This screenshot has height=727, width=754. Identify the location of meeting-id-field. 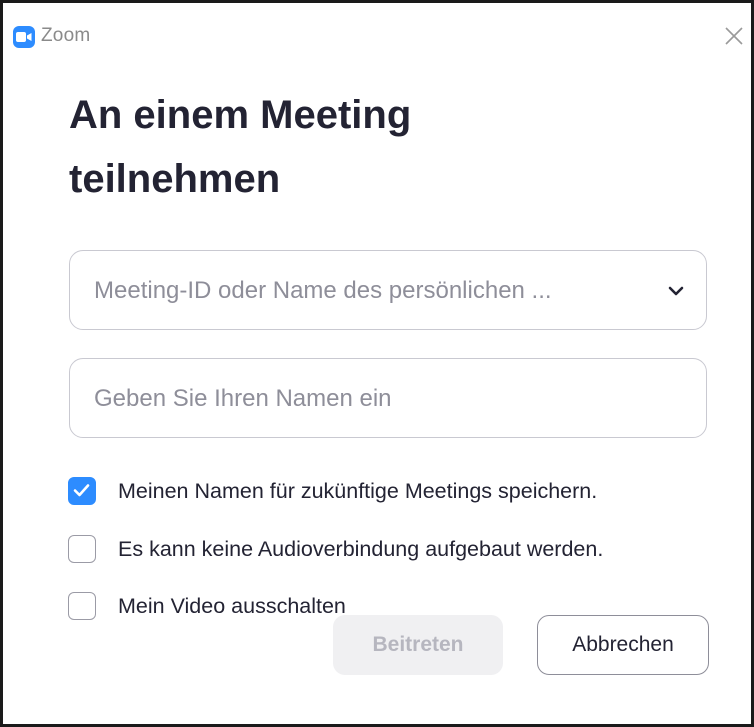
(388, 290).